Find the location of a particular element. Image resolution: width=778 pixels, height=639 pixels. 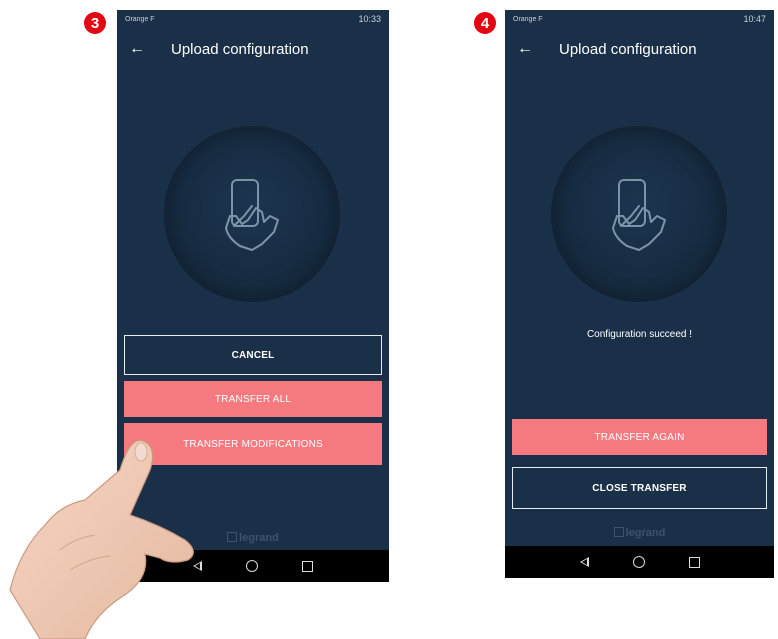

clock-label: 10:47 is located at coordinates (754, 19).